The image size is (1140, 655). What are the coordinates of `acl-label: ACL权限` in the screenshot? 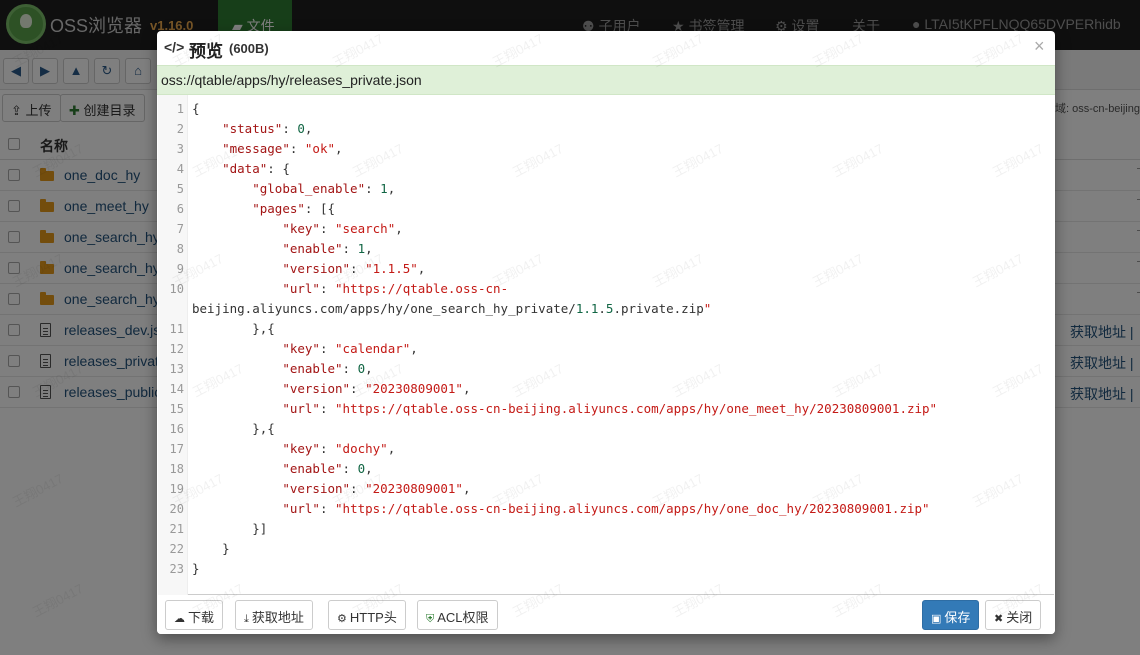 It's located at (463, 617).